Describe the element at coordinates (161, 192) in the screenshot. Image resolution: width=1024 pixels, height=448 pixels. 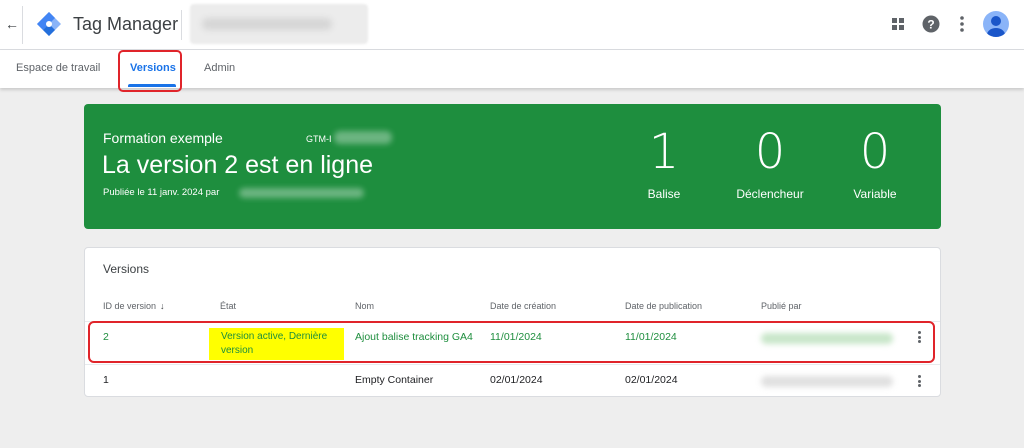
I see `published-info: Publiée le 11 janv. 2024 par` at that location.